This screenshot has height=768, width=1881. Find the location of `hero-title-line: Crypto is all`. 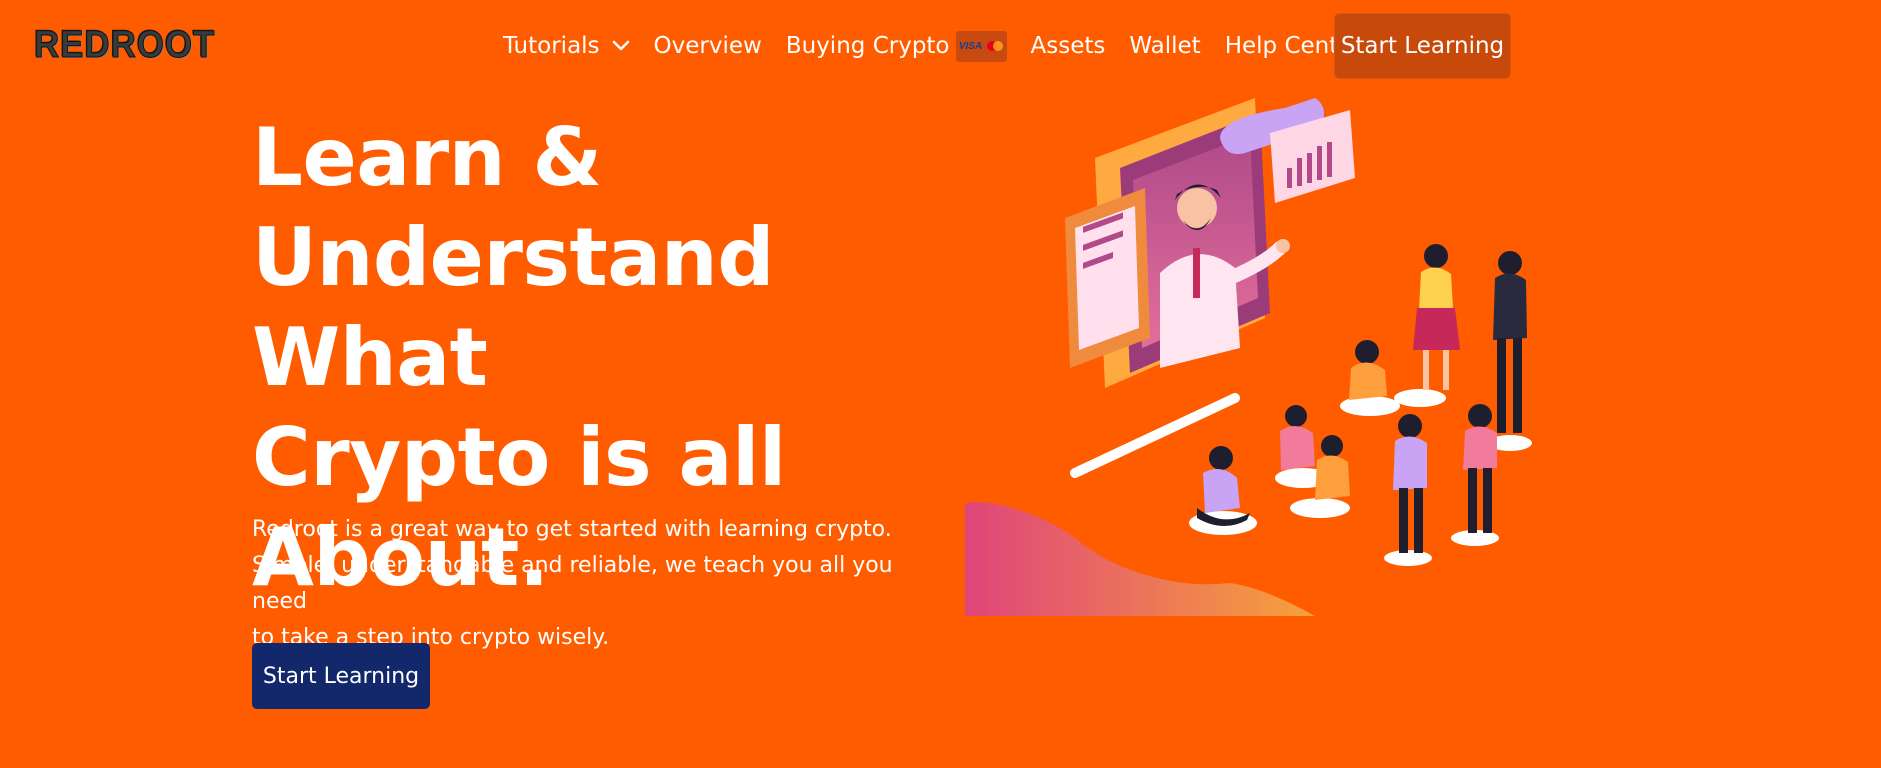

hero-title-line: Crypto is all is located at coordinates (519, 457).